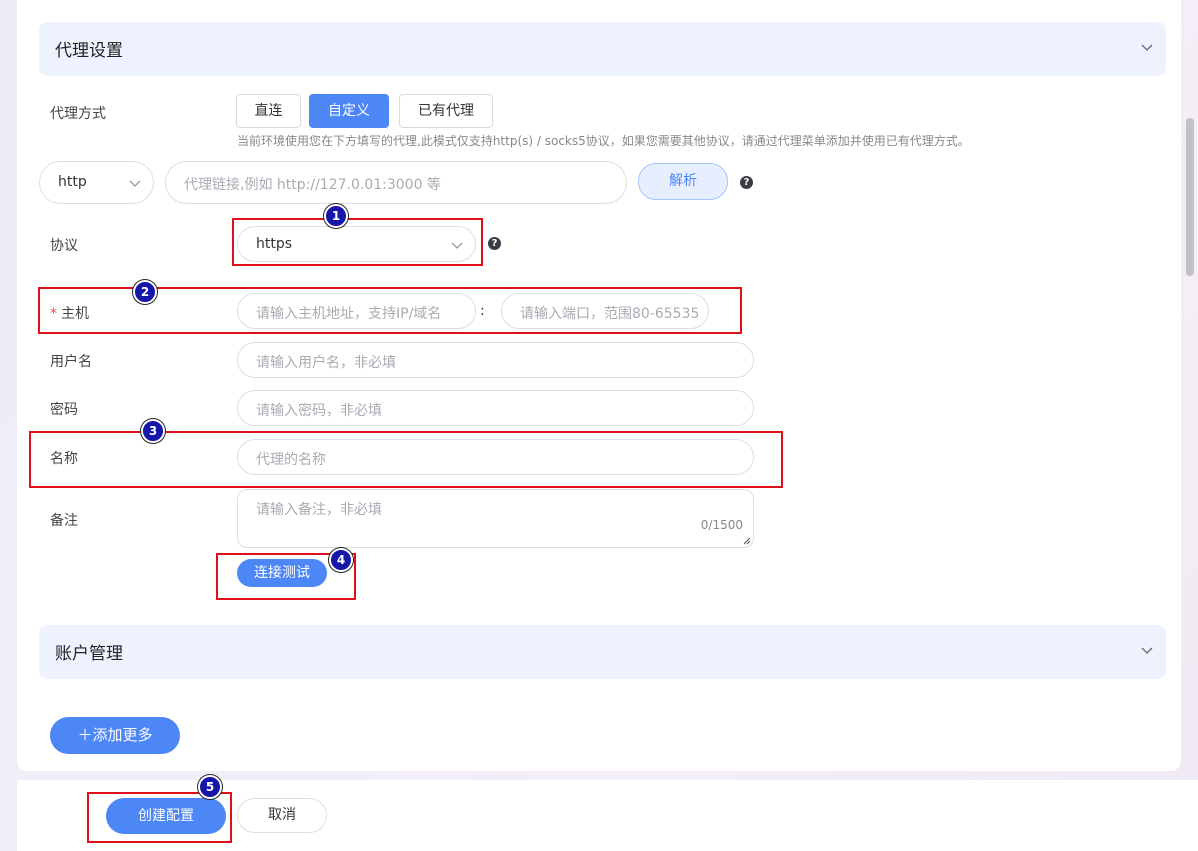 The height and width of the screenshot is (851, 1198). Describe the element at coordinates (319, 510) in the screenshot. I see `remark-textarea-placeholder: 请输入备注，非必填` at that location.